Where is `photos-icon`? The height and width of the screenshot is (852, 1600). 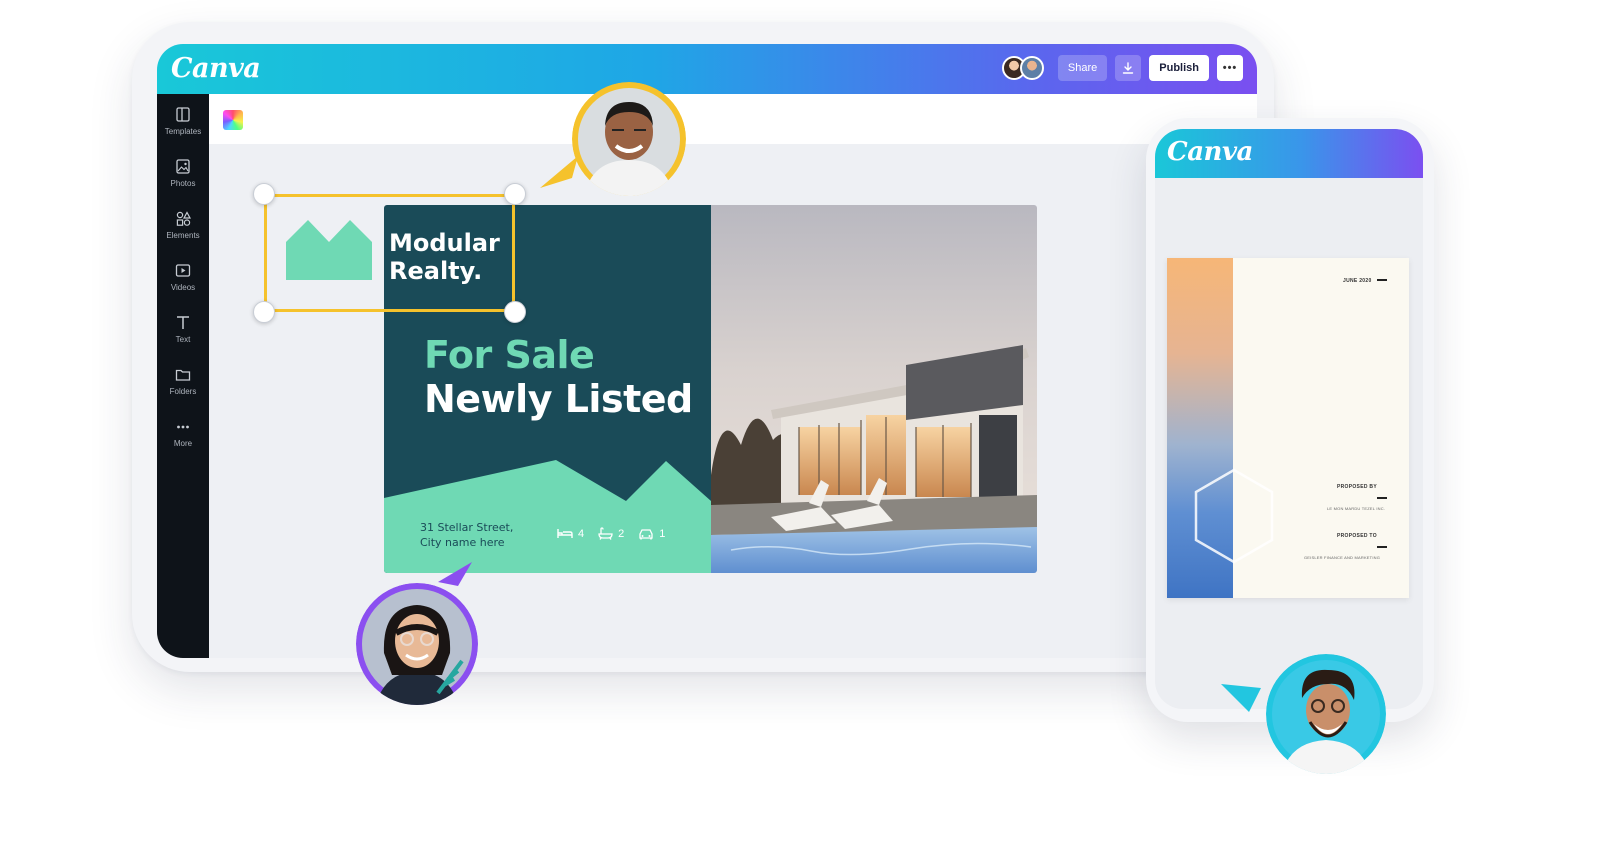
photos-icon is located at coordinates (183, 166).